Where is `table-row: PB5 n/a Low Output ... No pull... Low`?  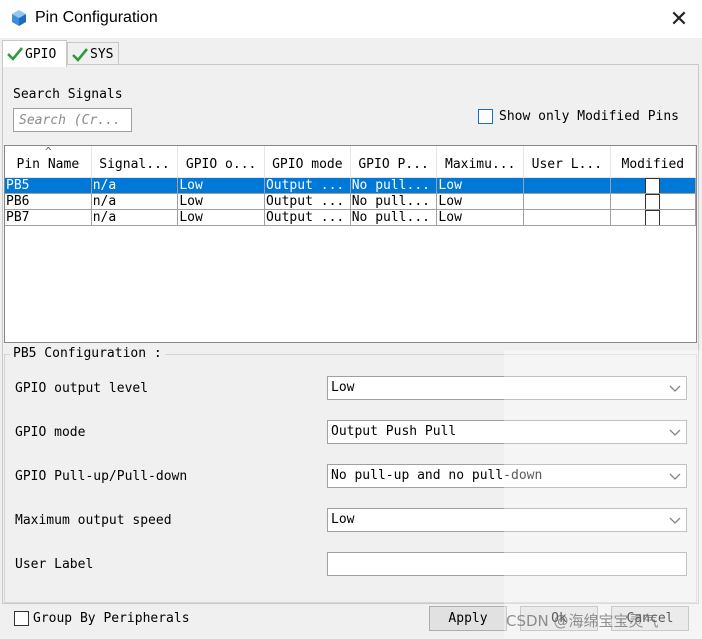
table-row: PB5 n/a Low Output ... No pull... Low is located at coordinates (350, 185).